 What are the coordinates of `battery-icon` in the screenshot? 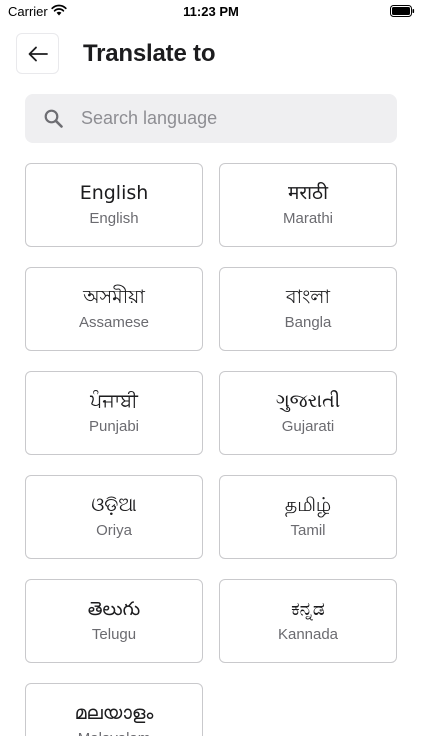 It's located at (402, 11).